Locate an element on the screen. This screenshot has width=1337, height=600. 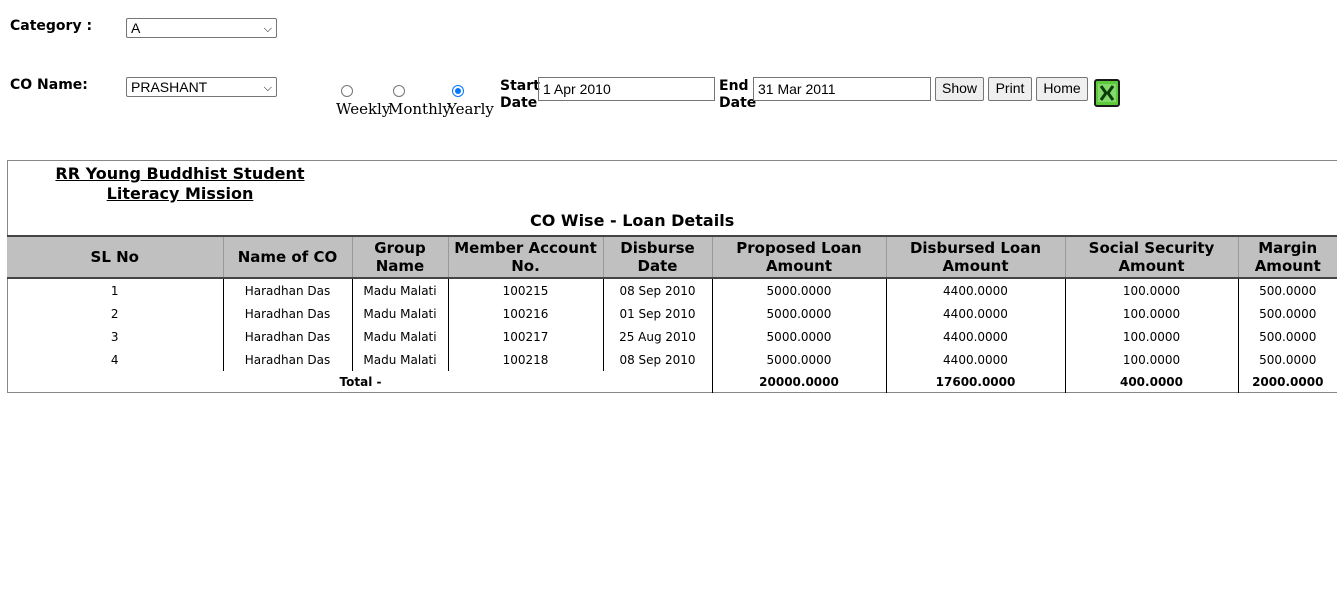
cell-account-no: 100217 is located at coordinates (525, 336).